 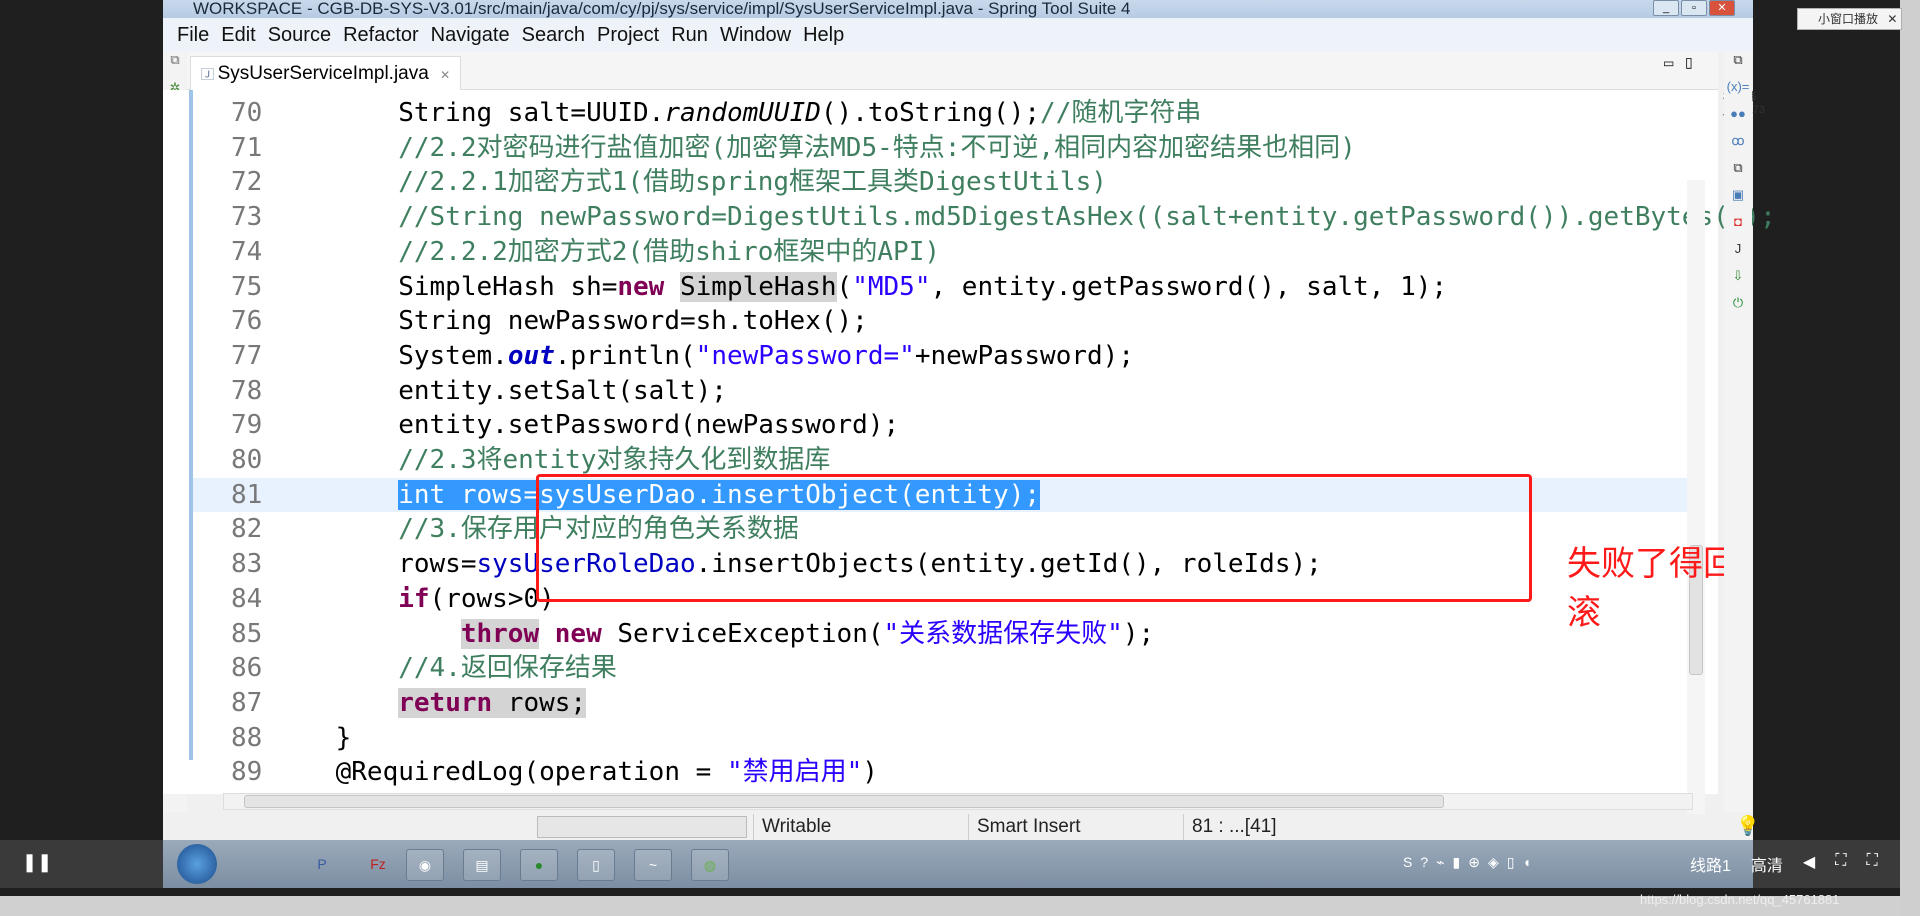 What do you see at coordinates (1910, 458) in the screenshot?
I see `page-vertical-scrollbar` at bounding box center [1910, 458].